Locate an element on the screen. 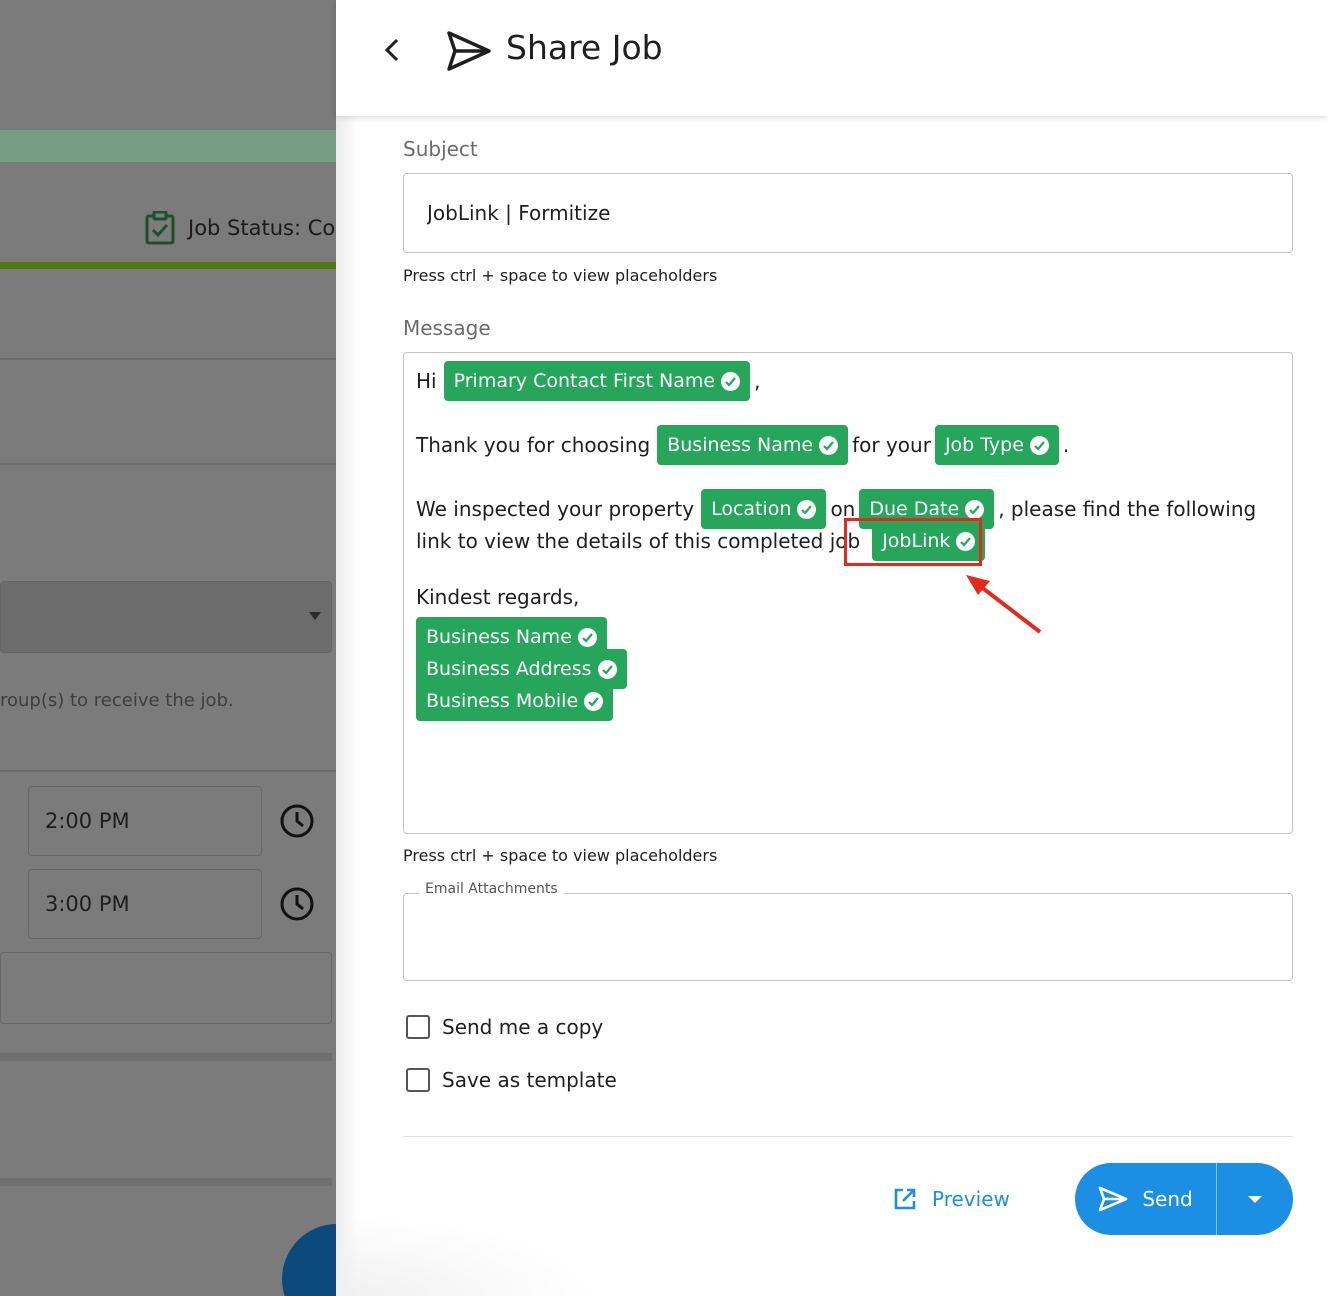 The height and width of the screenshot is (1296, 1328). save-template-checkbox is located at coordinates (418, 1080).